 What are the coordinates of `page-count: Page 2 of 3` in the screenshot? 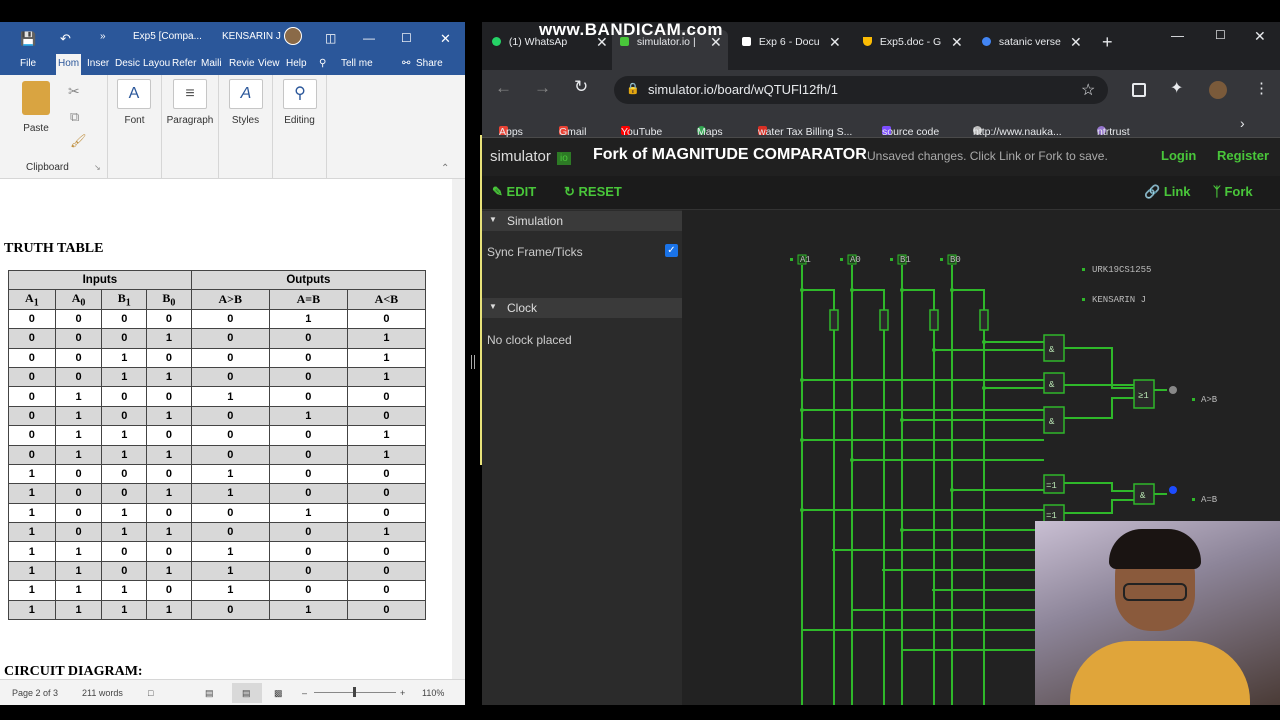 It's located at (35, 693).